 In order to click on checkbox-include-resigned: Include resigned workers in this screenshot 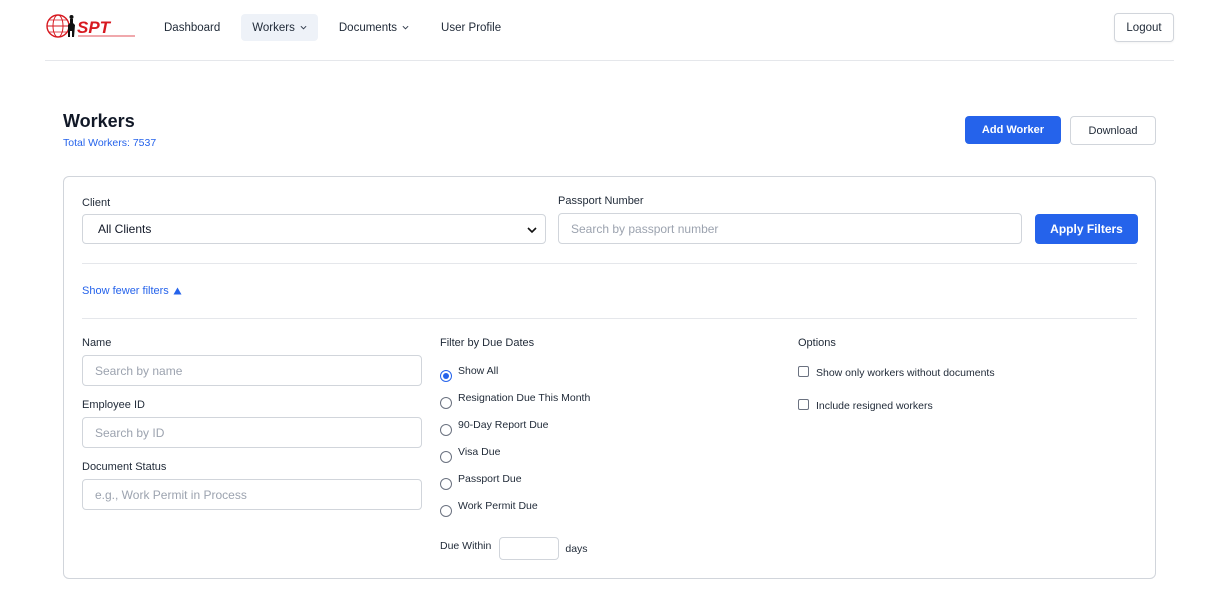, I will do `click(865, 405)`.